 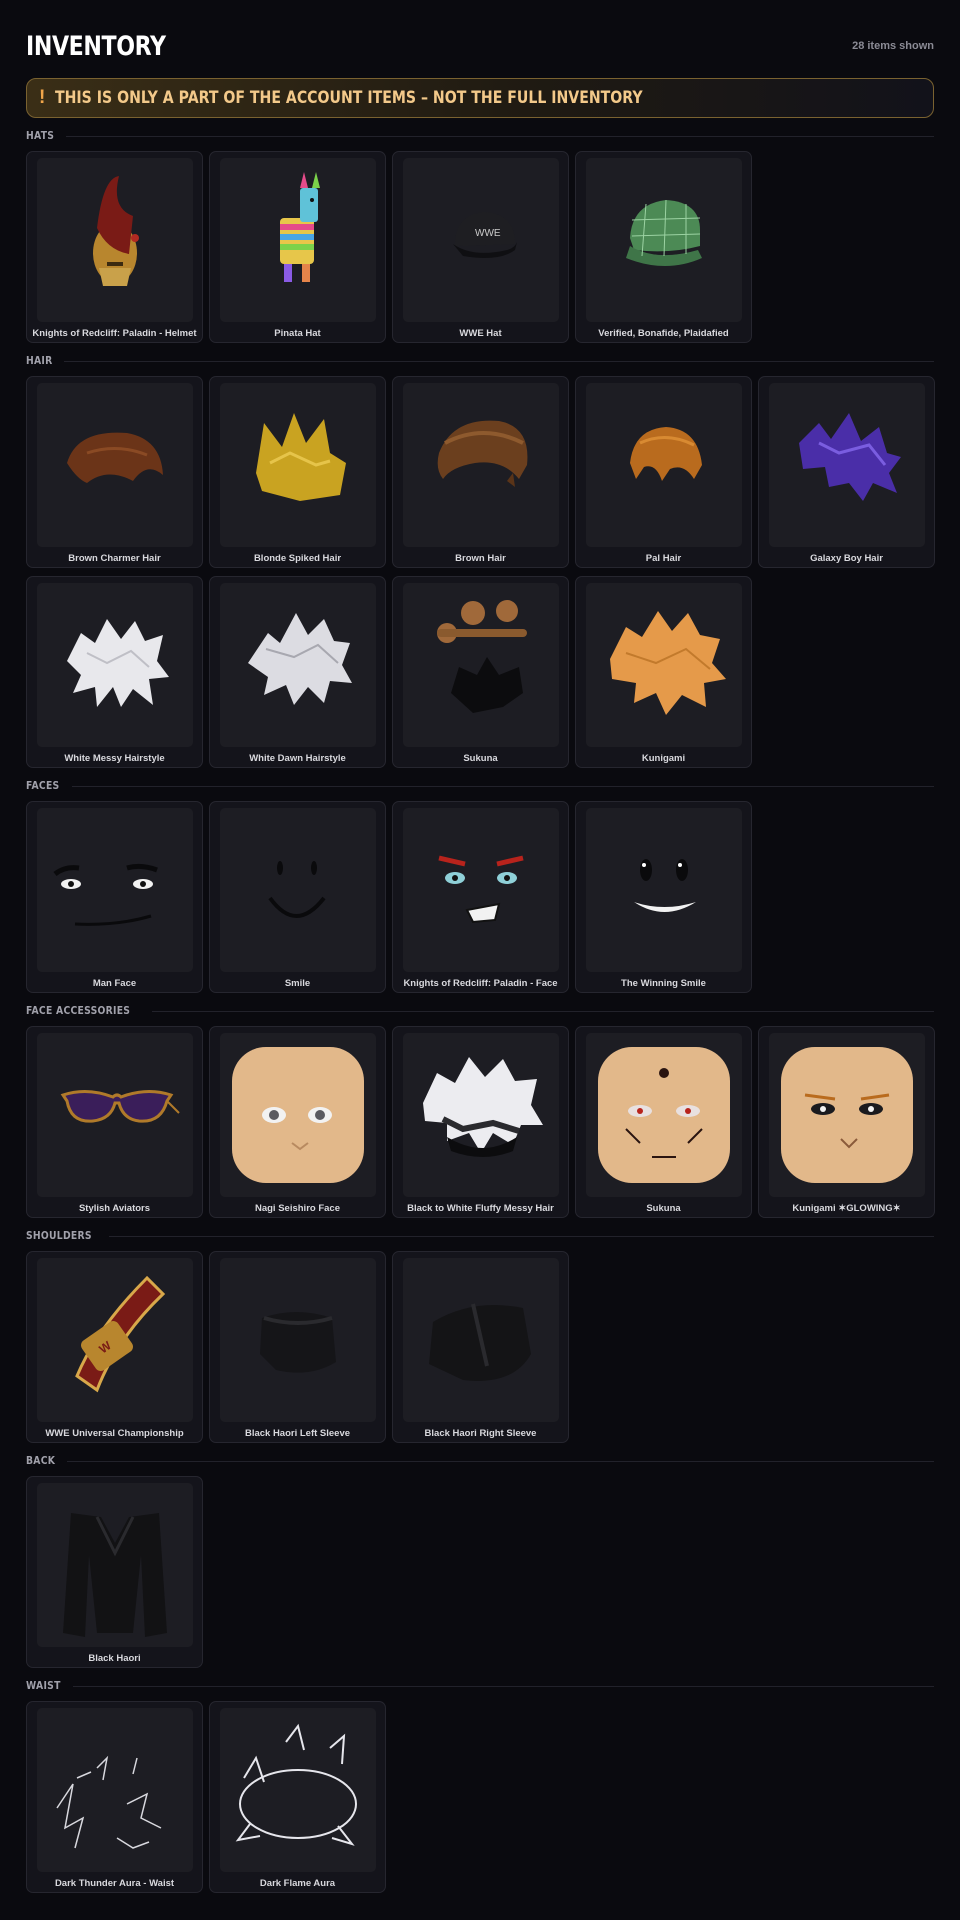 I want to click on item-name: Verified, Bonafide, Plaidafied, so click(x=663, y=333).